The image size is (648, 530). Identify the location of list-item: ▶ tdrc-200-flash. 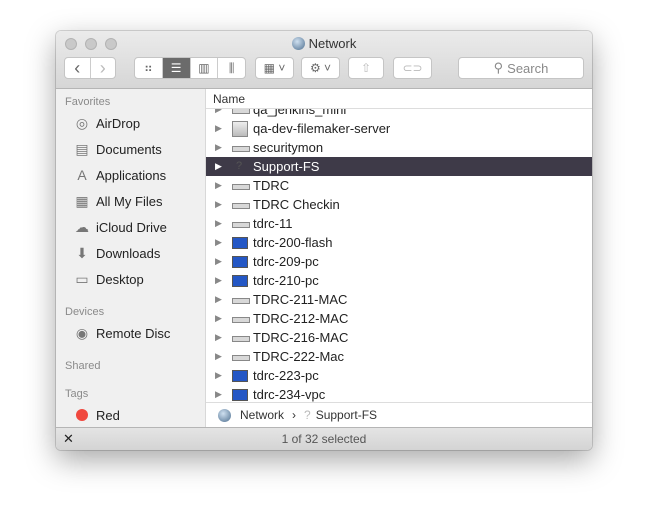
(399, 242).